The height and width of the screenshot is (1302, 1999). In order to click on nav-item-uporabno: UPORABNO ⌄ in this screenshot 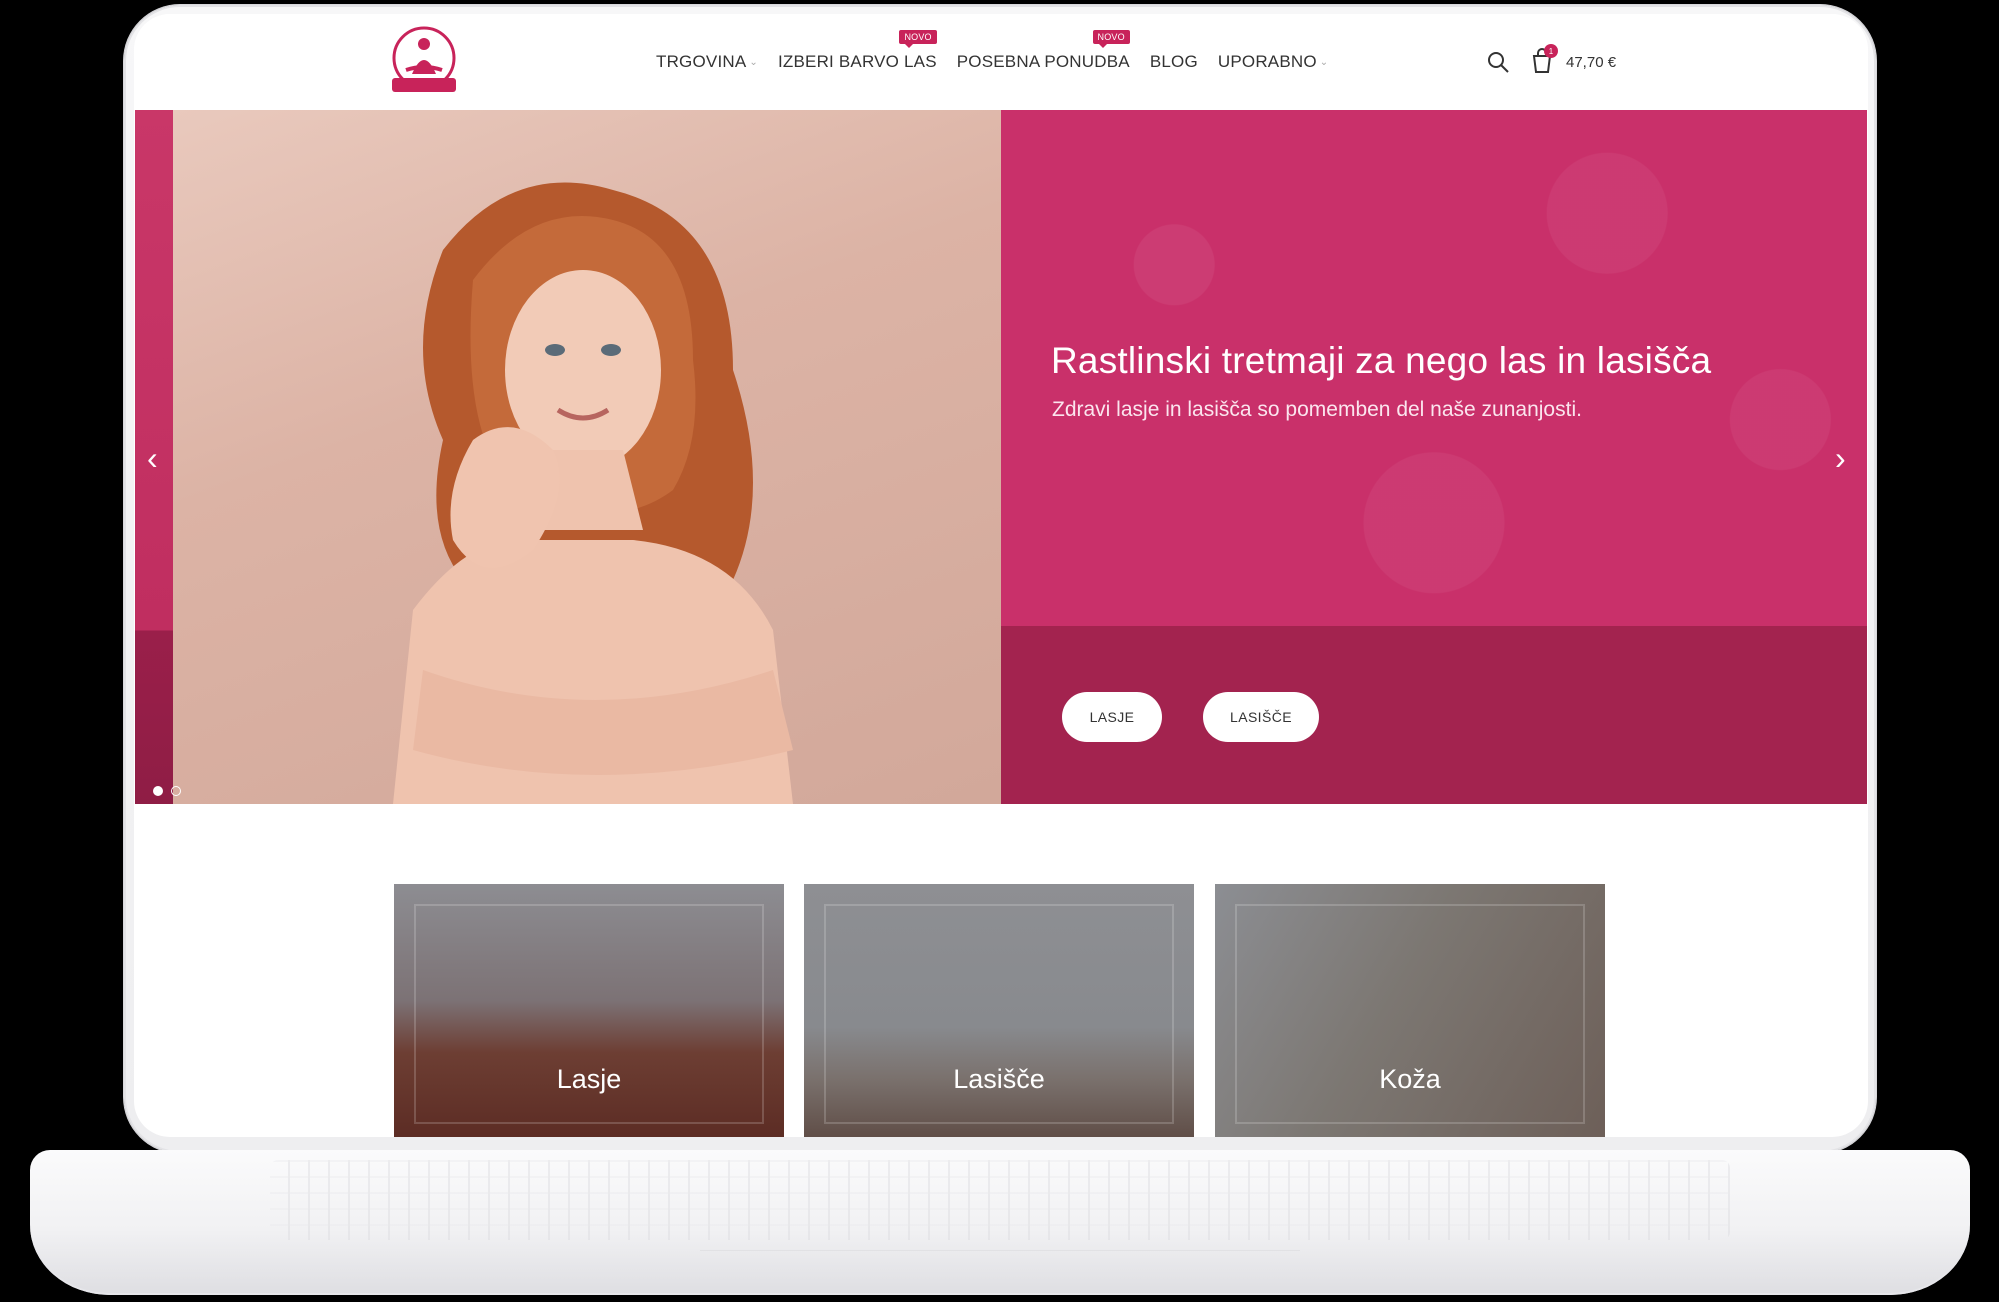, I will do `click(1273, 62)`.